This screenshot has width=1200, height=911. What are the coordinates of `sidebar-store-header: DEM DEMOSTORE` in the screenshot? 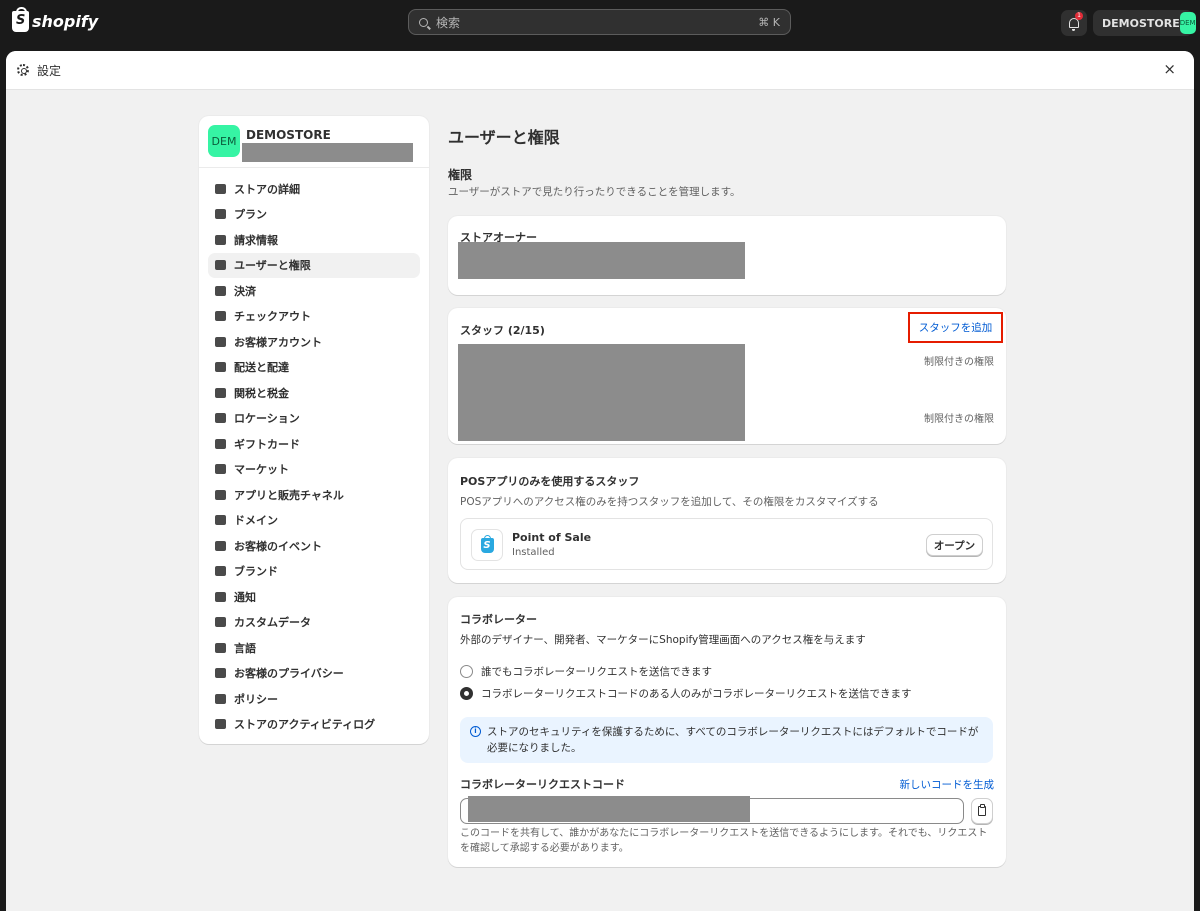 It's located at (314, 142).